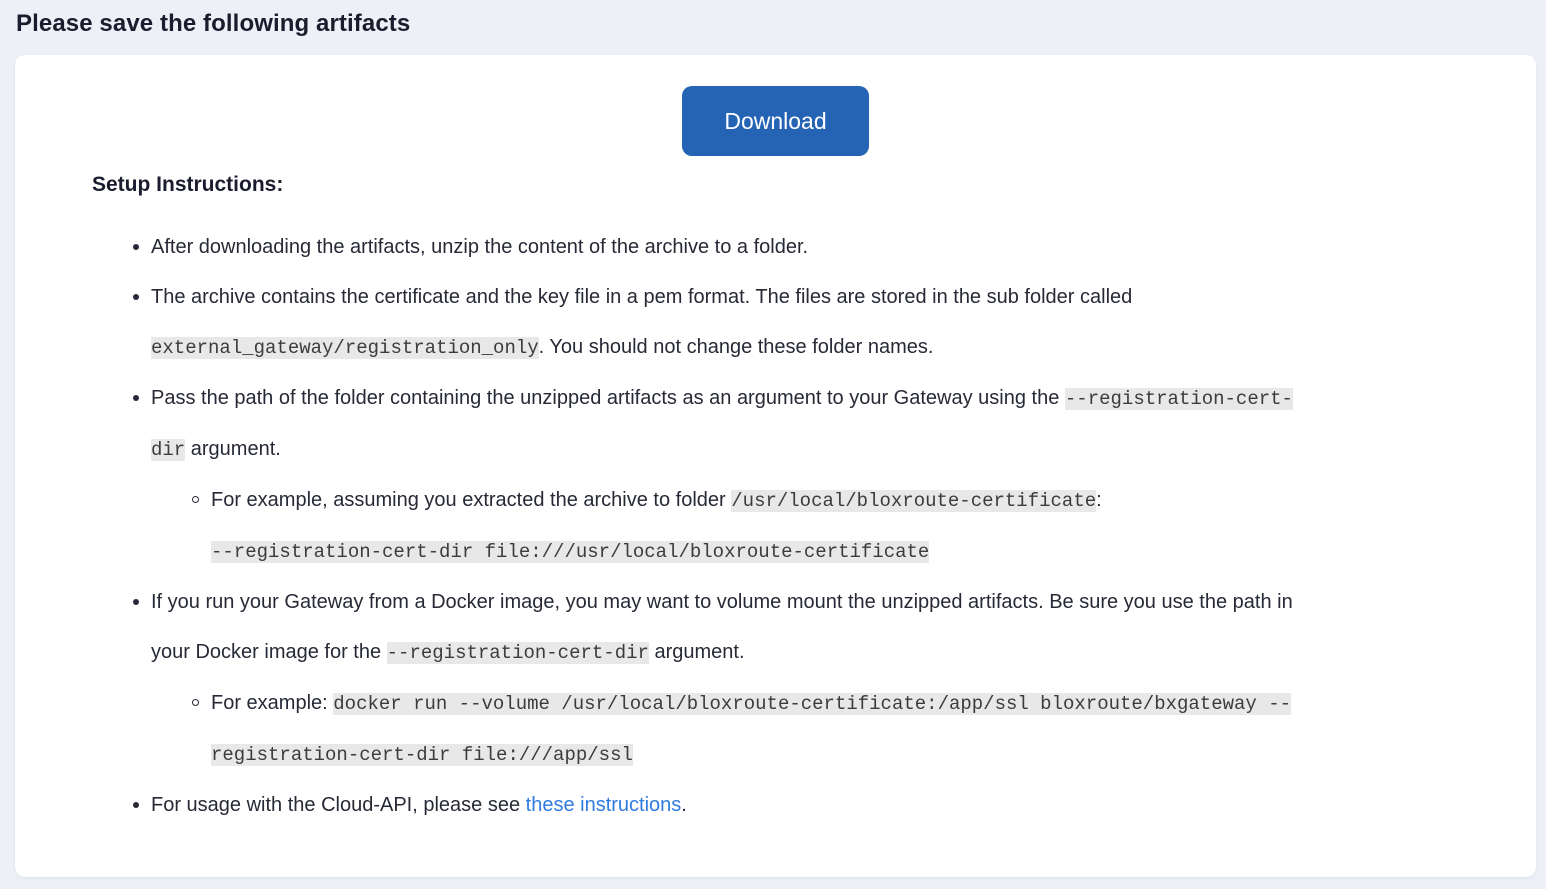 This screenshot has width=1546, height=889. Describe the element at coordinates (213, 23) in the screenshot. I see `page-title: Please save the following artifacts` at that location.